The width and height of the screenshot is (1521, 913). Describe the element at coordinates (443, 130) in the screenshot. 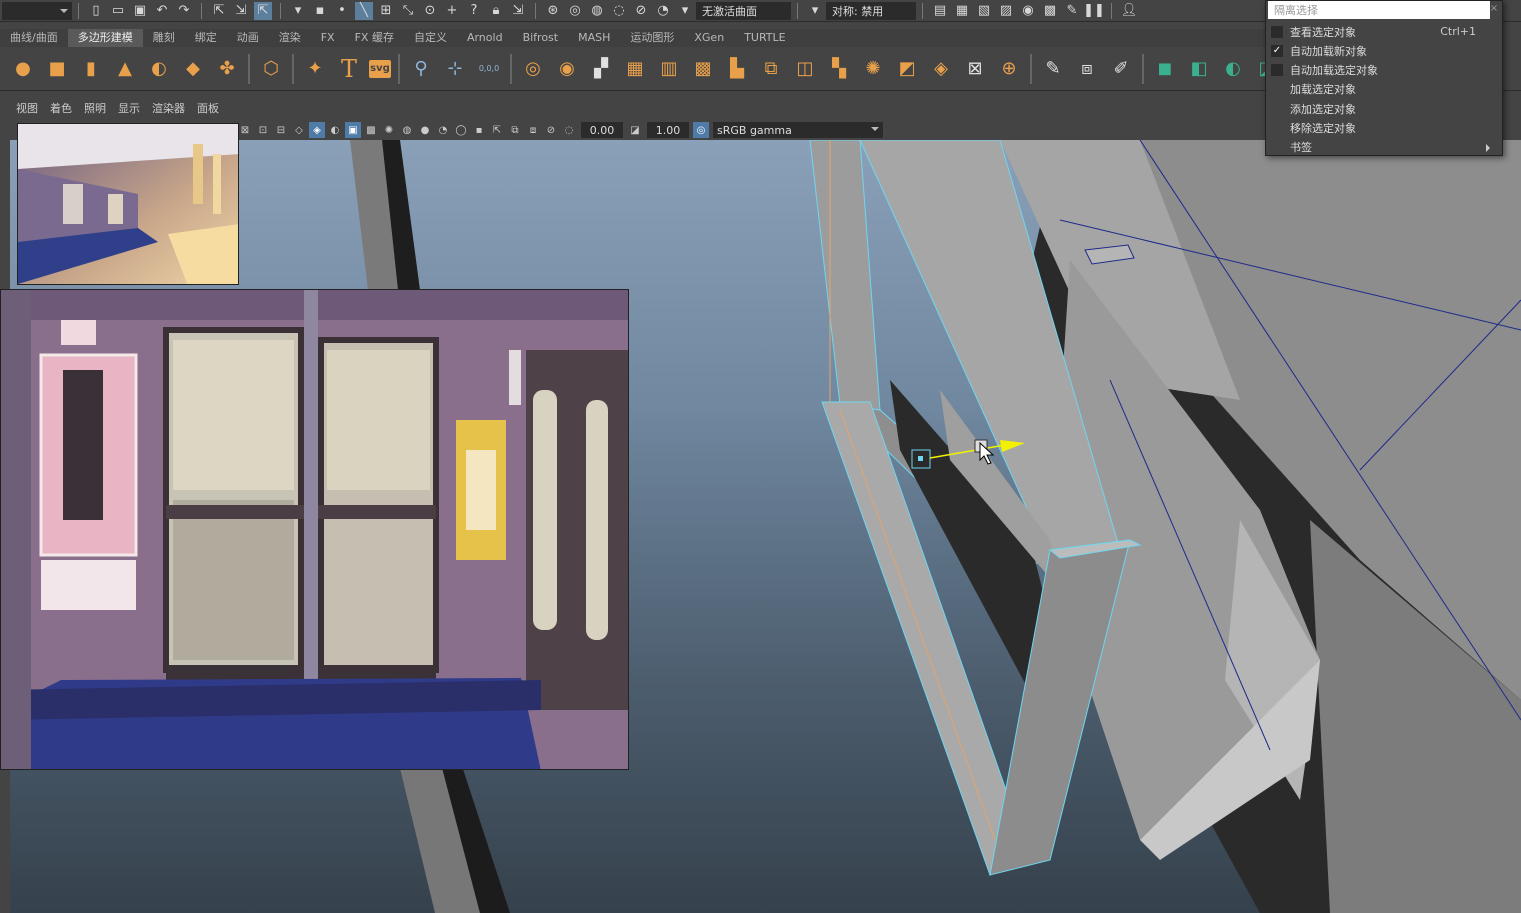

I see `motion-blur-icon: ◔` at that location.